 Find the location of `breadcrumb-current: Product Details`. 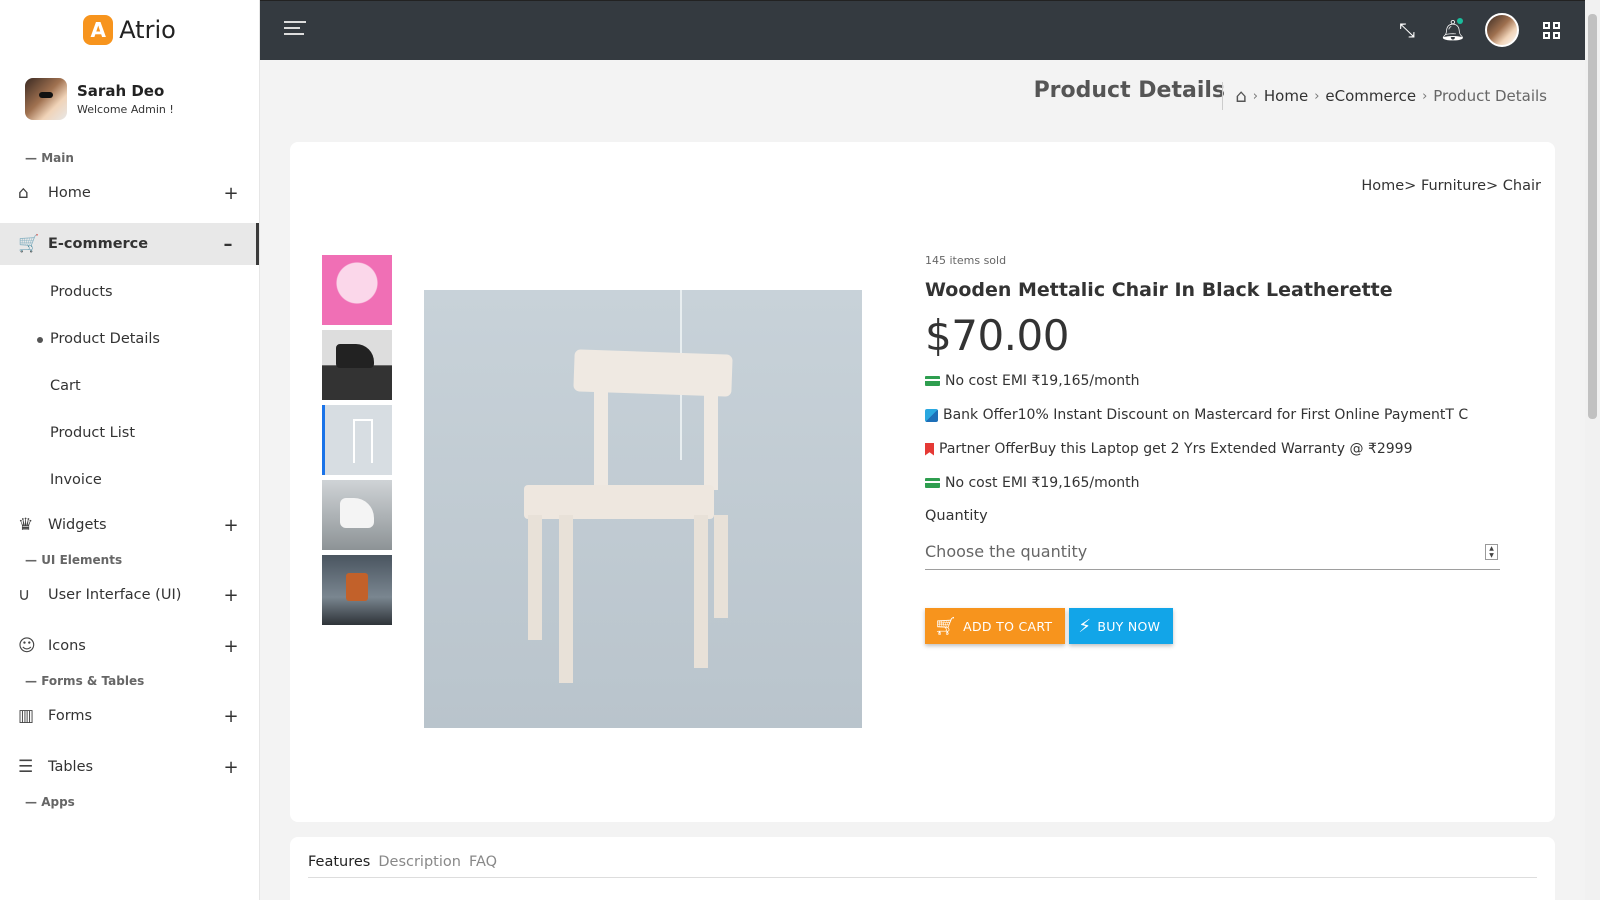

breadcrumb-current: Product Details is located at coordinates (1490, 96).